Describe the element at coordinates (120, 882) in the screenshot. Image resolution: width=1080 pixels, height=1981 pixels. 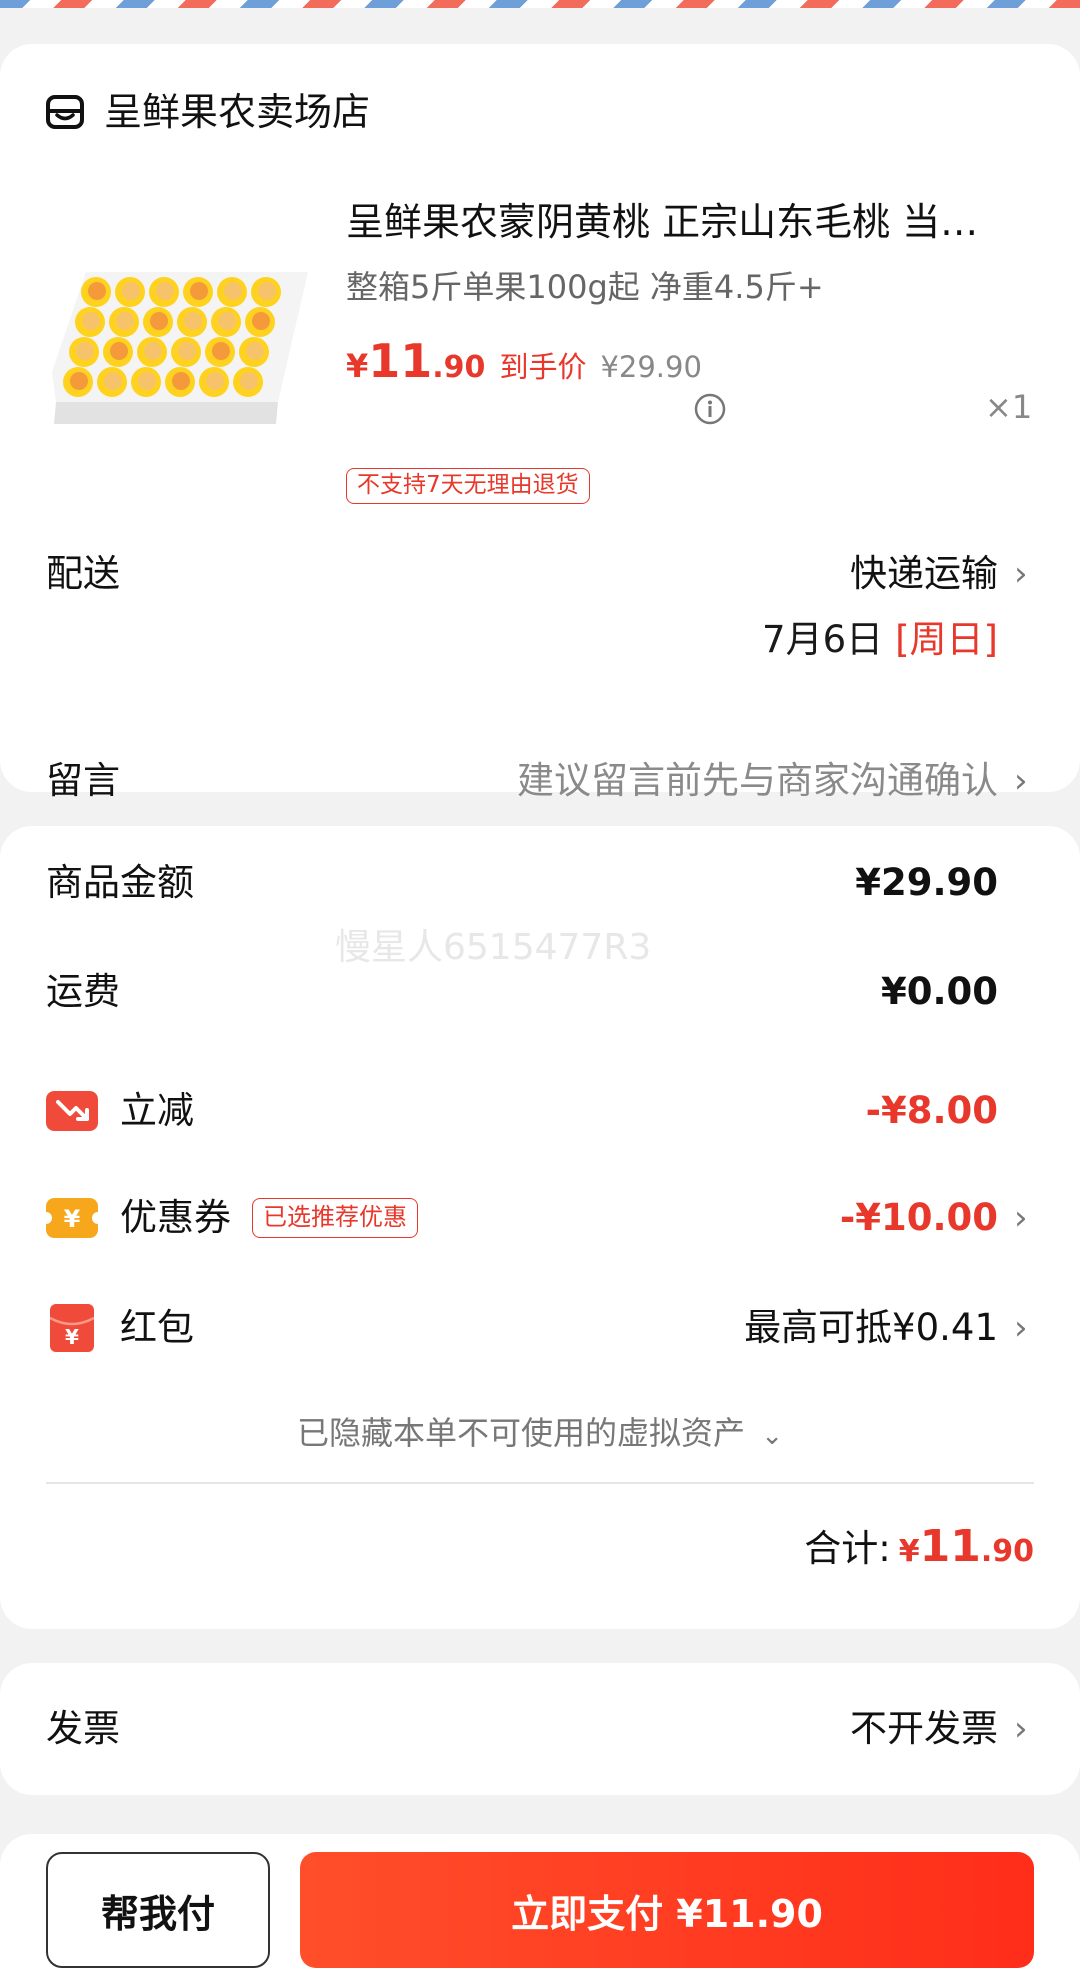
I see `goods-amount-label: 商品金额` at that location.